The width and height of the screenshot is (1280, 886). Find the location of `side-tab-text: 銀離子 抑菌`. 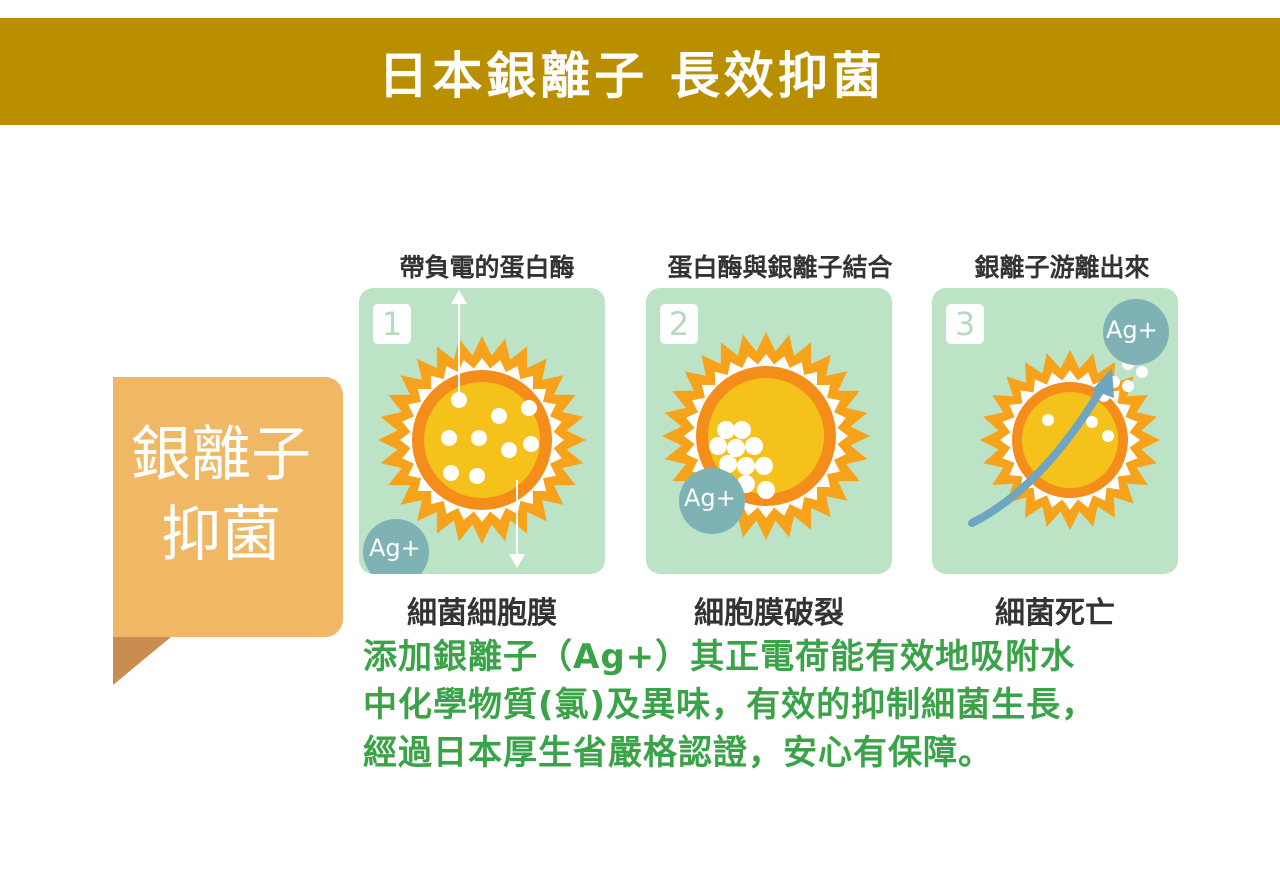

side-tab-text: 銀離子 抑菌 is located at coordinates (221, 495).